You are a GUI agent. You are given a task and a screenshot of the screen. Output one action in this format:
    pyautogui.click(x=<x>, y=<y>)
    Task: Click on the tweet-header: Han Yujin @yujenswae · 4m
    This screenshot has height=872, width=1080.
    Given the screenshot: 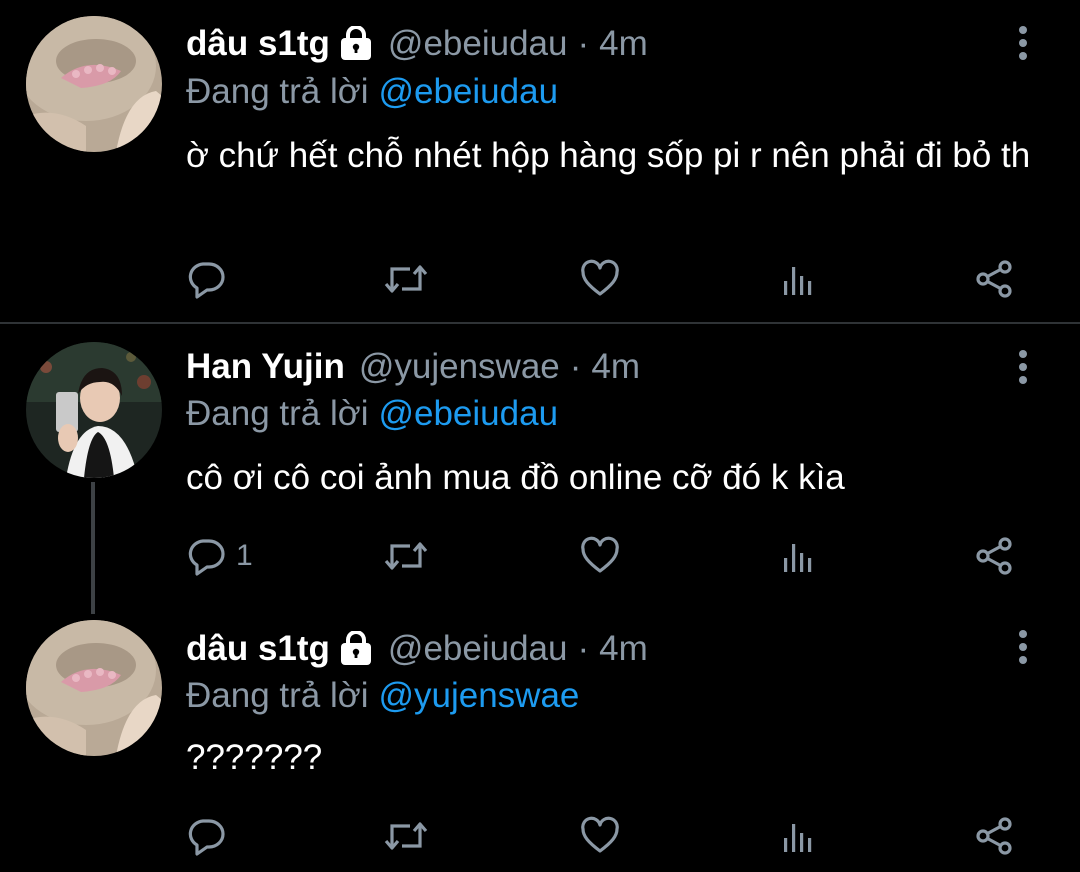 What is the action you would take?
    pyautogui.click(x=413, y=367)
    